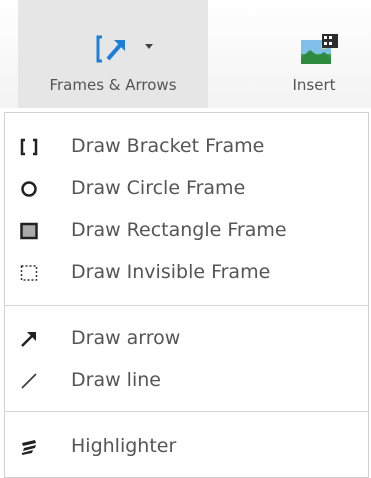  I want to click on insert-image-icon, so click(319, 49).